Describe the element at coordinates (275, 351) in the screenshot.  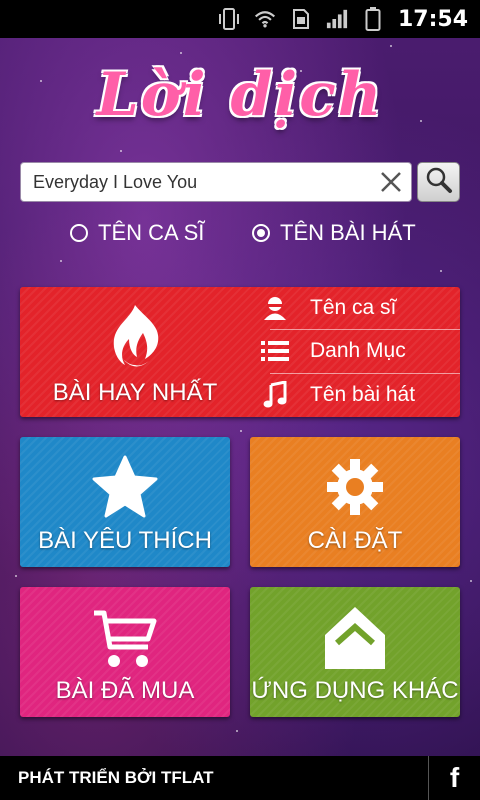
I see `list-icon` at that location.